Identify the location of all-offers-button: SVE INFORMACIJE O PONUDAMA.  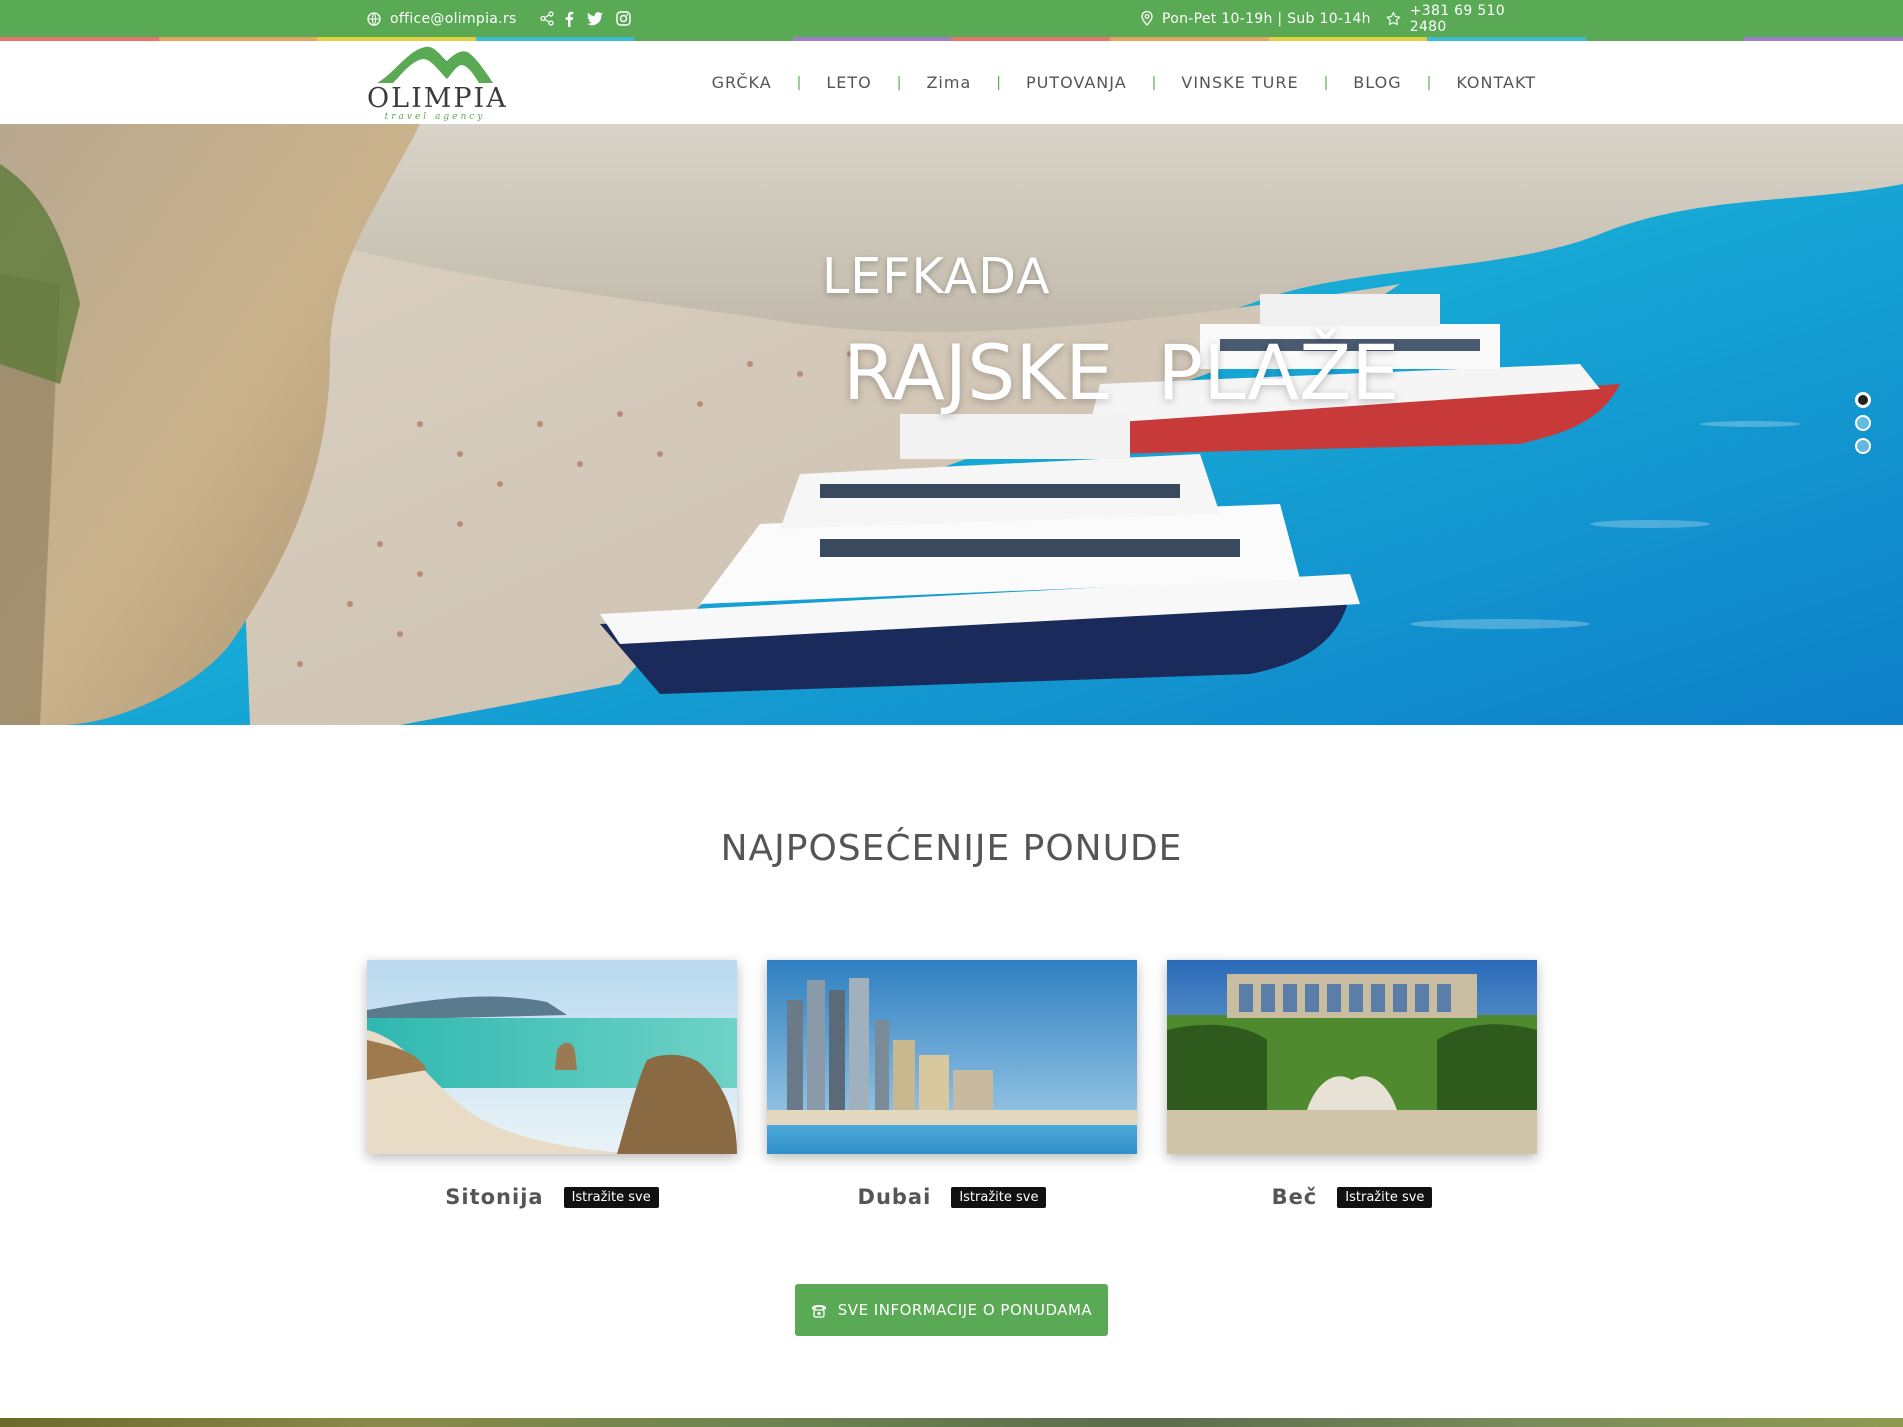
(951, 1310).